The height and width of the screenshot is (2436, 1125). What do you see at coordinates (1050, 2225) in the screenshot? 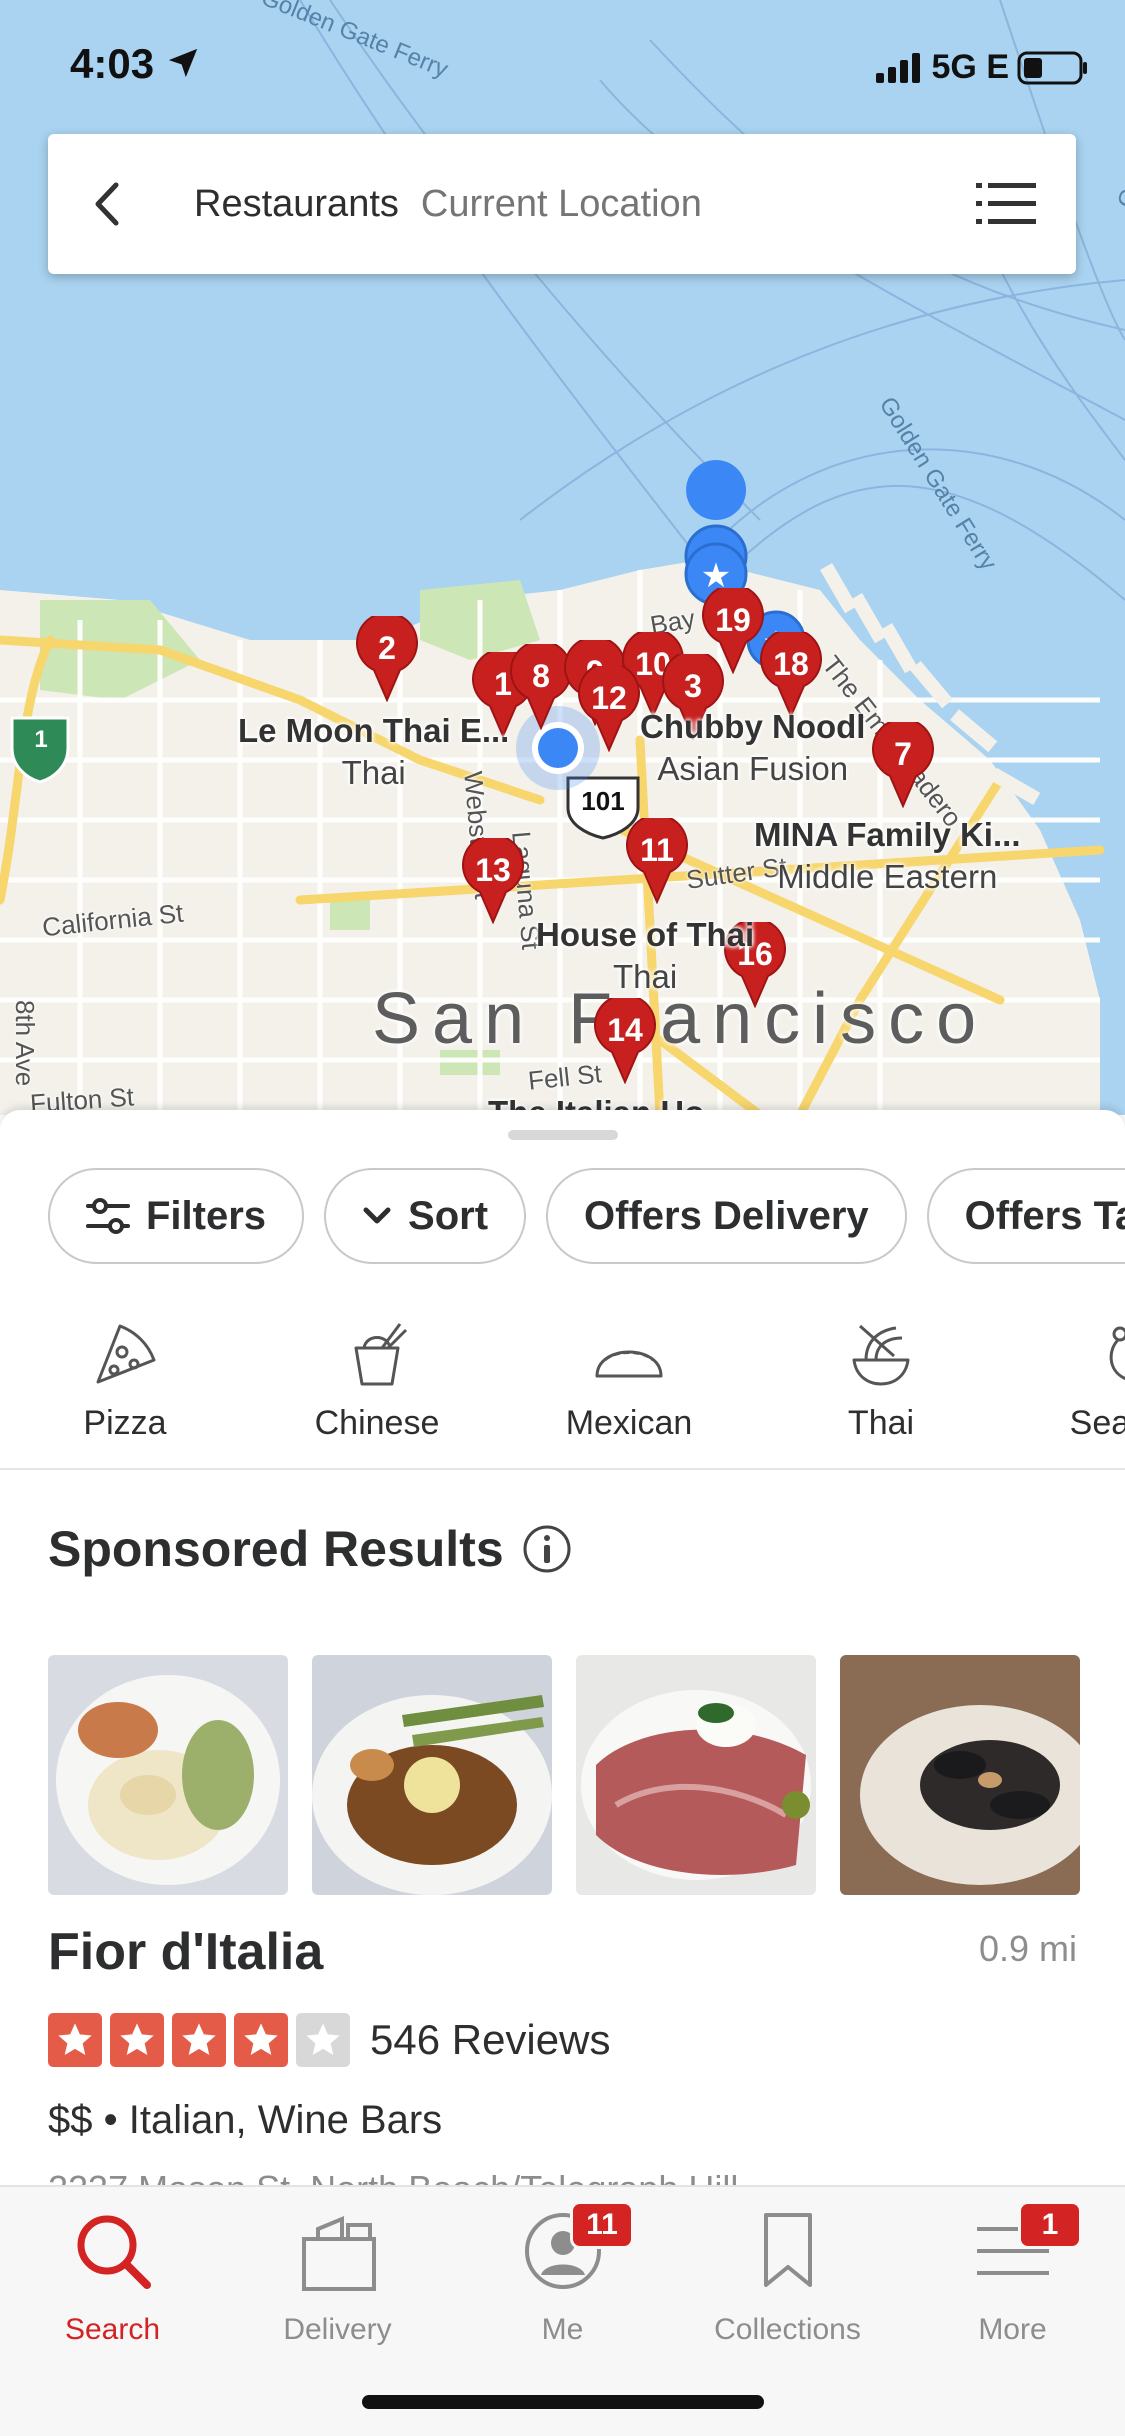
I see `more-badge: 1` at bounding box center [1050, 2225].